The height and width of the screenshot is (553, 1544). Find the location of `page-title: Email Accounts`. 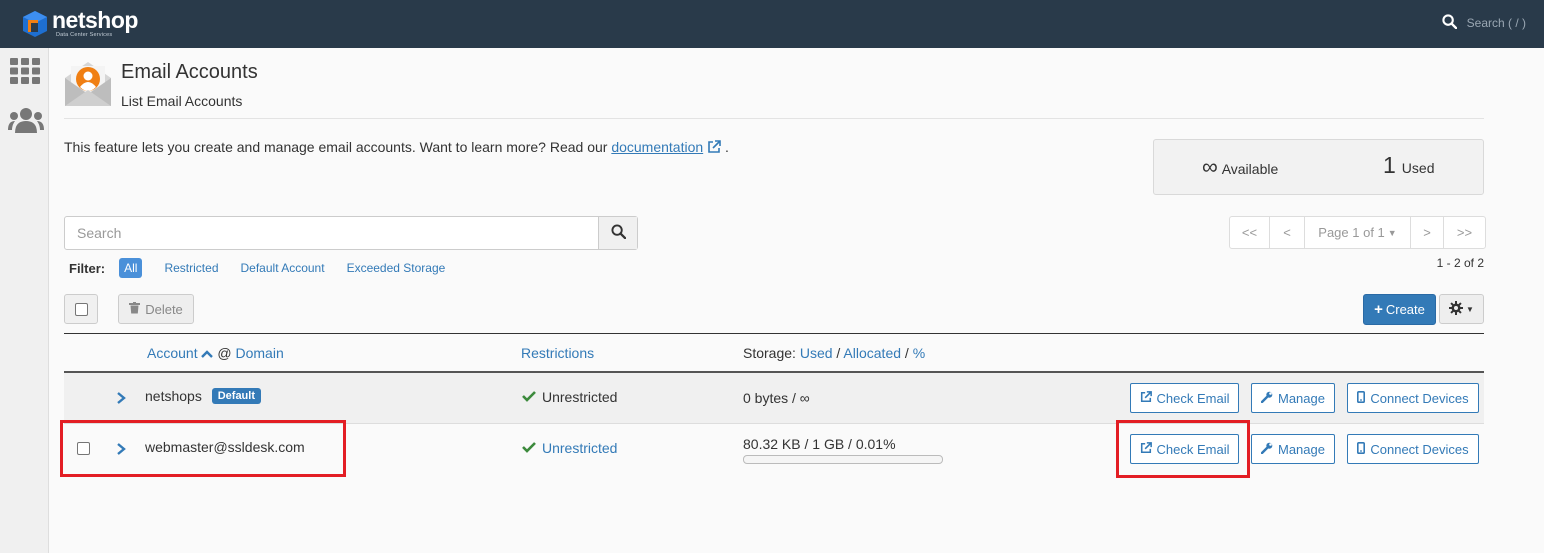

page-title: Email Accounts is located at coordinates (189, 72).